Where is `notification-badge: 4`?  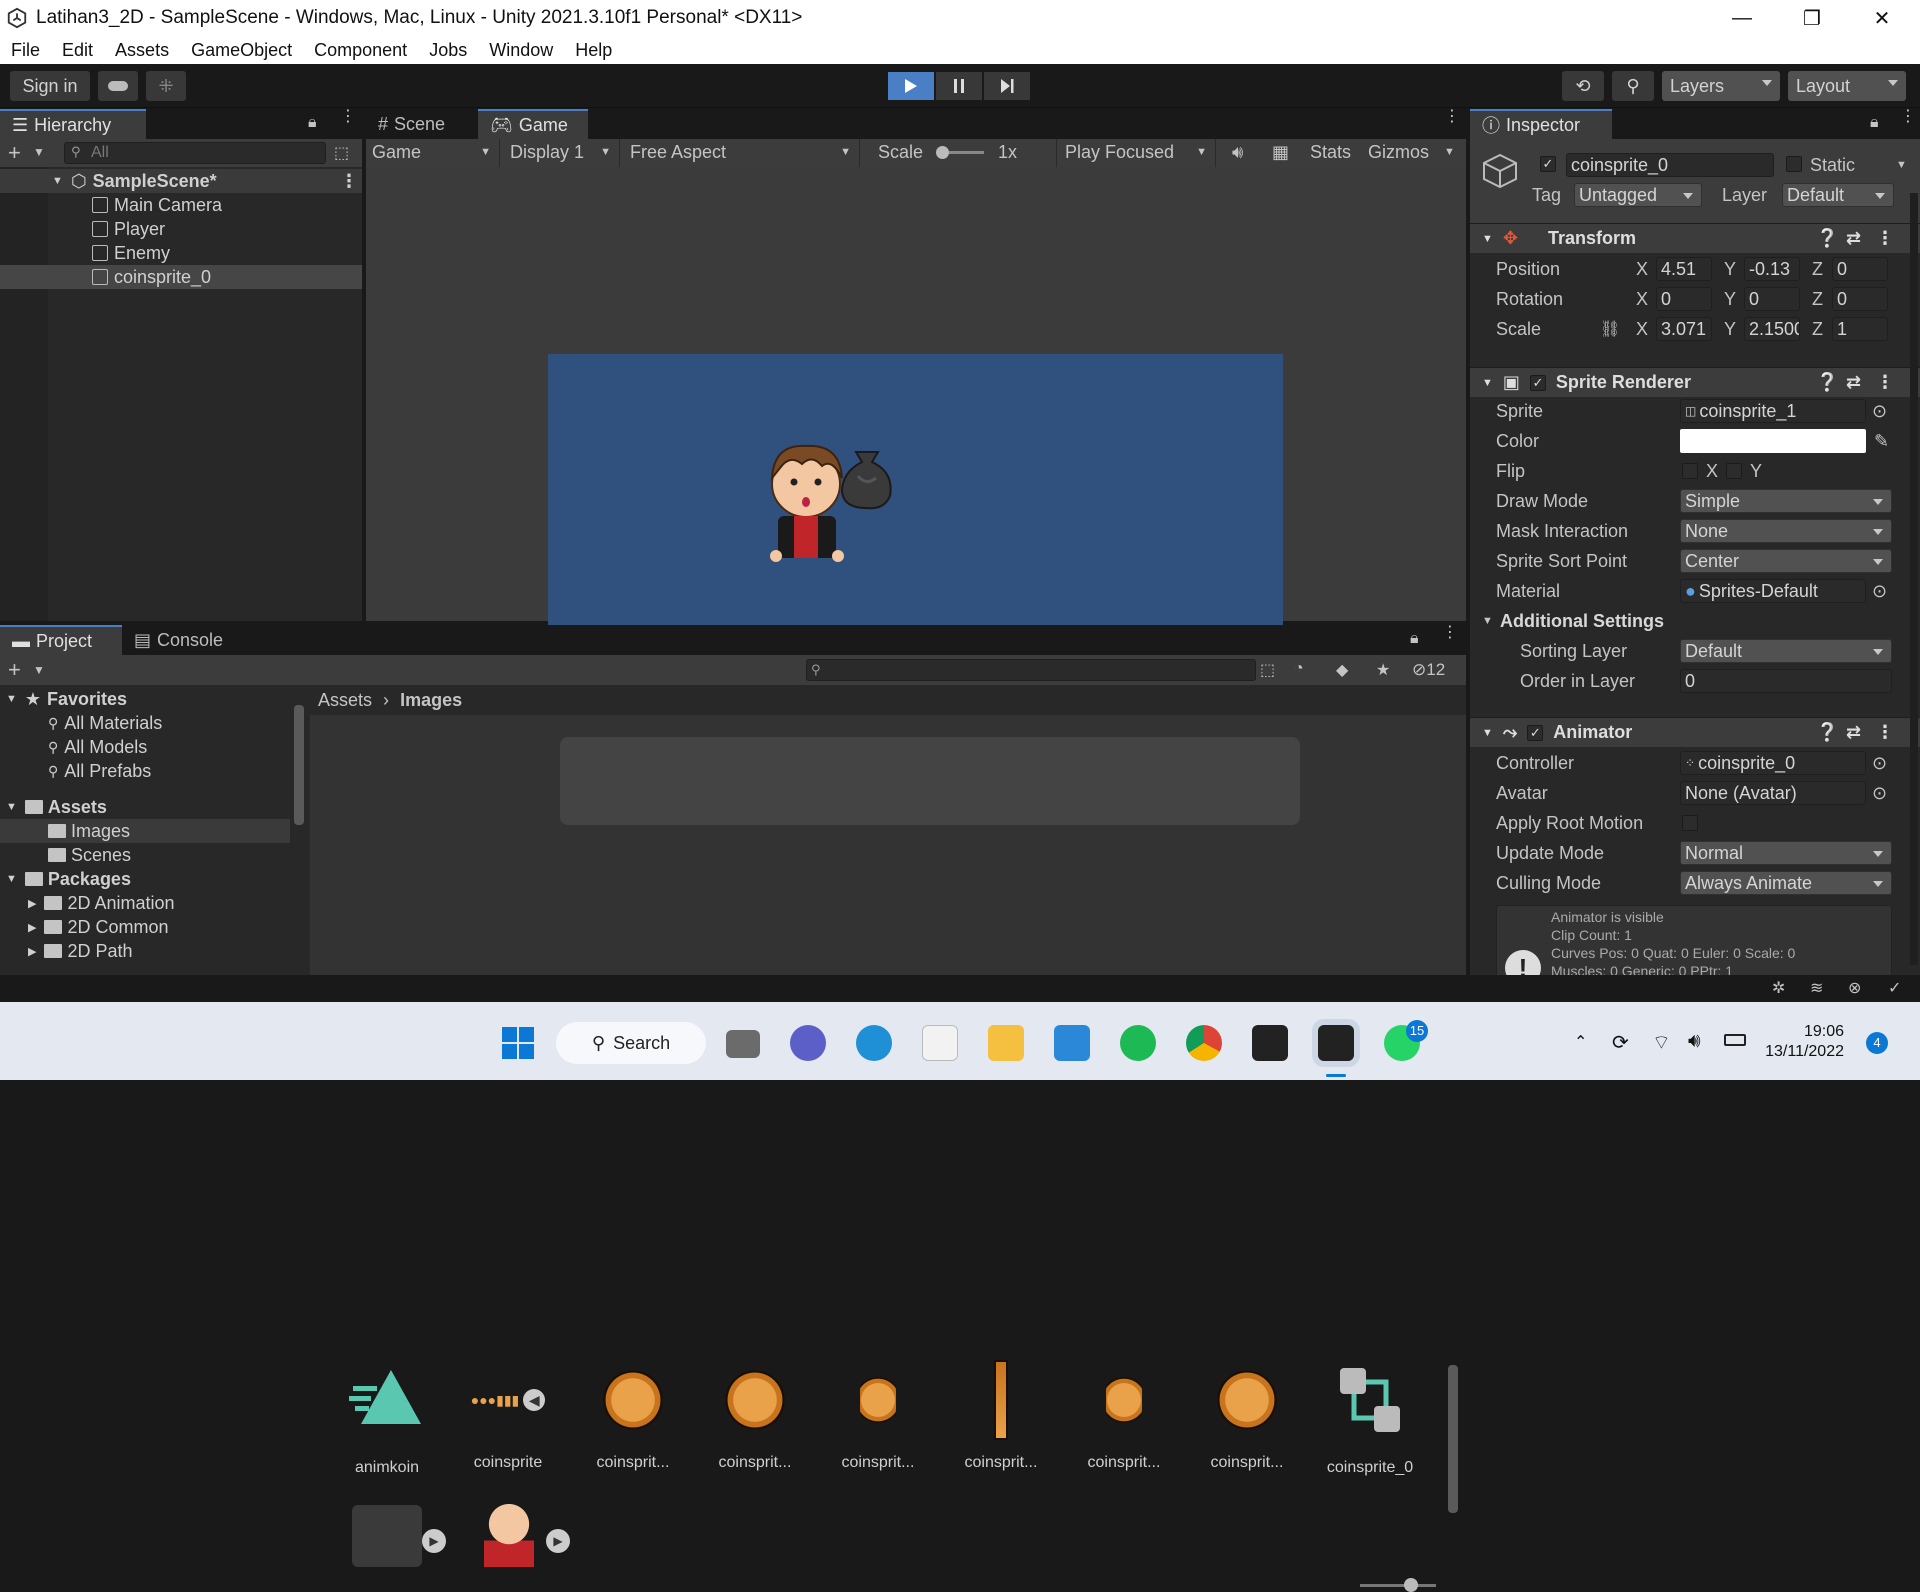 notification-badge: 4 is located at coordinates (1877, 1043).